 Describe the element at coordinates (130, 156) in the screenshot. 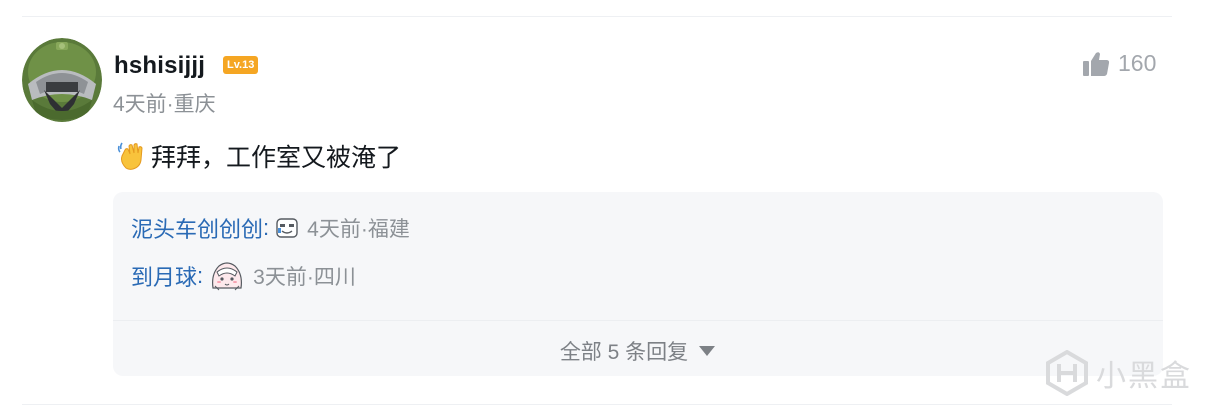

I see `waving-hand-icon` at that location.